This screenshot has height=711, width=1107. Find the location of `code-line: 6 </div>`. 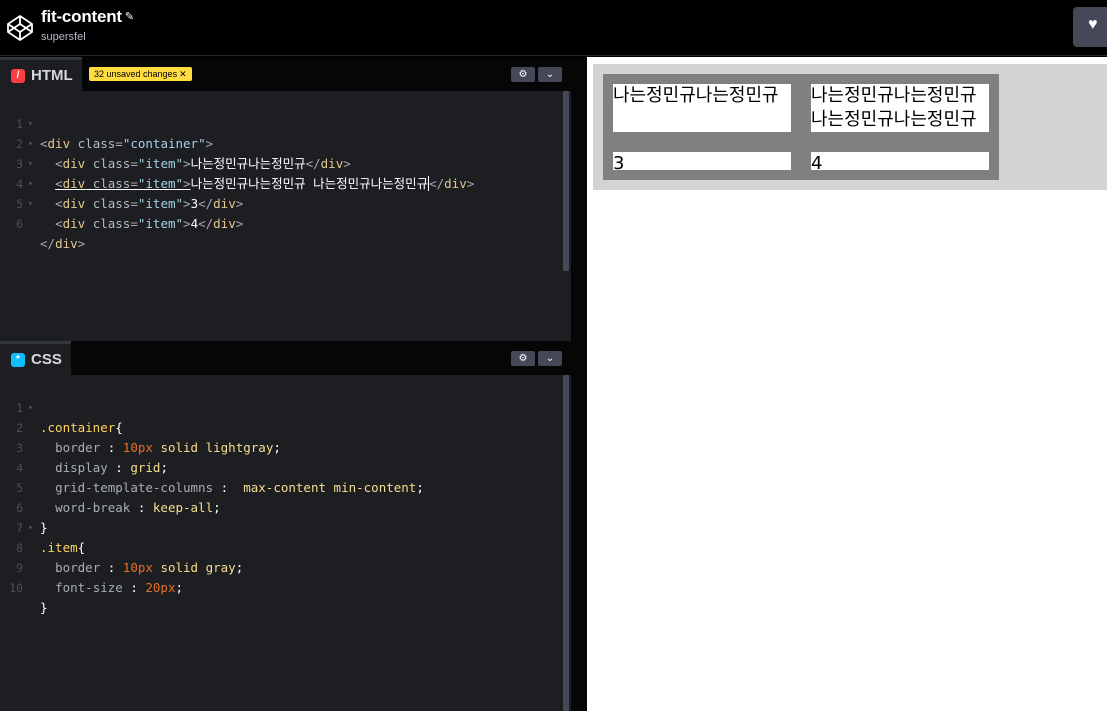

code-line: 6 </div> is located at coordinates (51, 234).